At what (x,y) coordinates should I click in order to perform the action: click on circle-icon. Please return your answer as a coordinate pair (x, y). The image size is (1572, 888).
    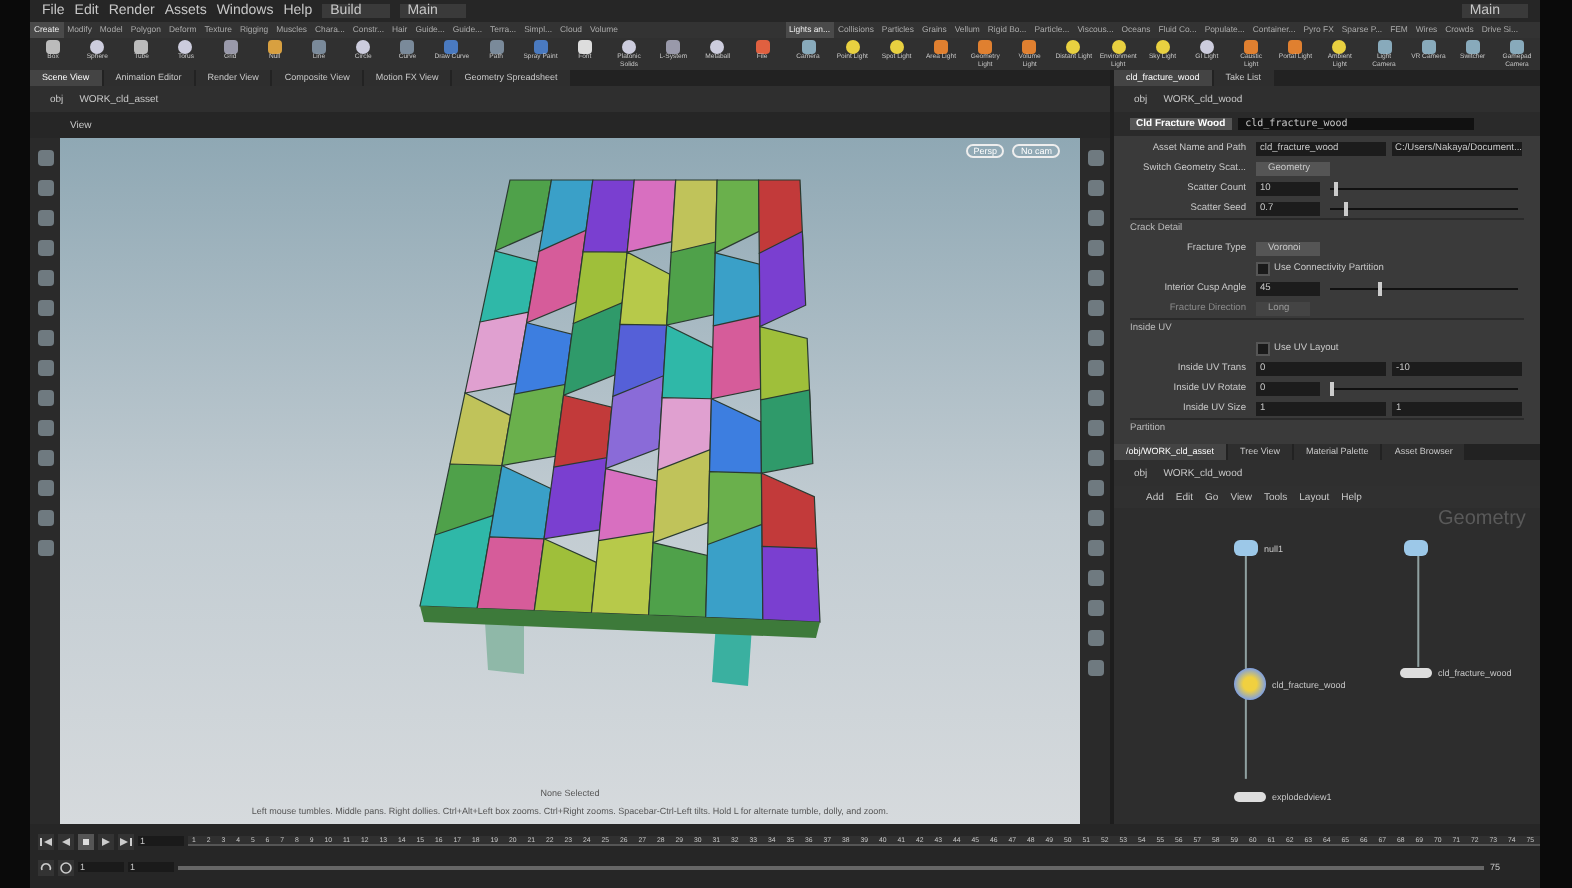
    Looking at the image, I should click on (363, 47).